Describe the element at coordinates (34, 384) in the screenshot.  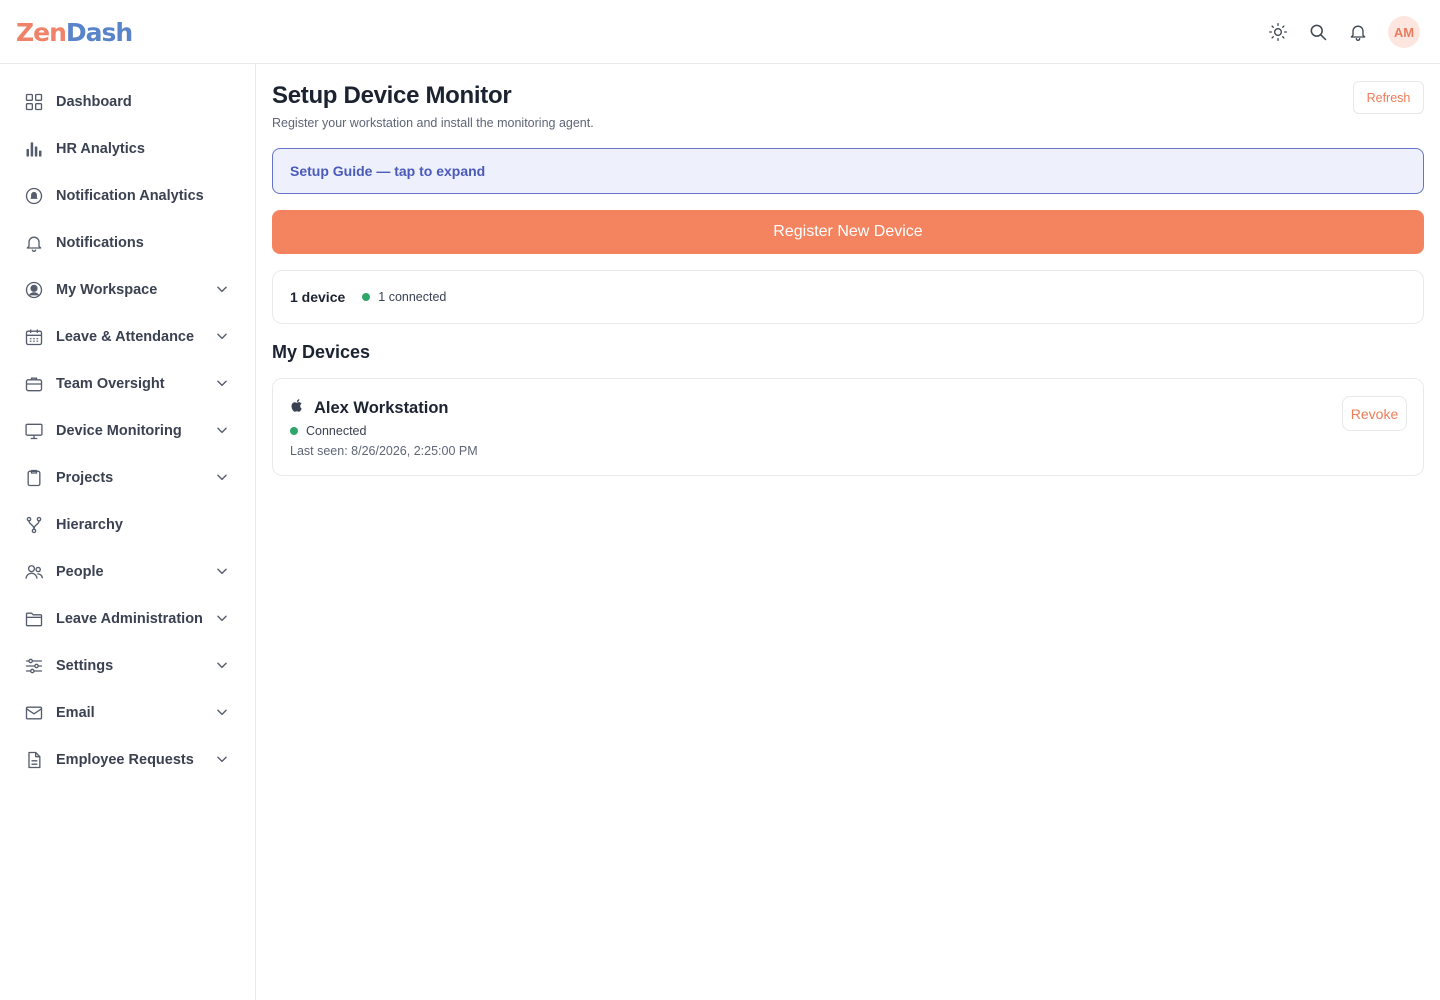
I see `briefcase-icon` at that location.